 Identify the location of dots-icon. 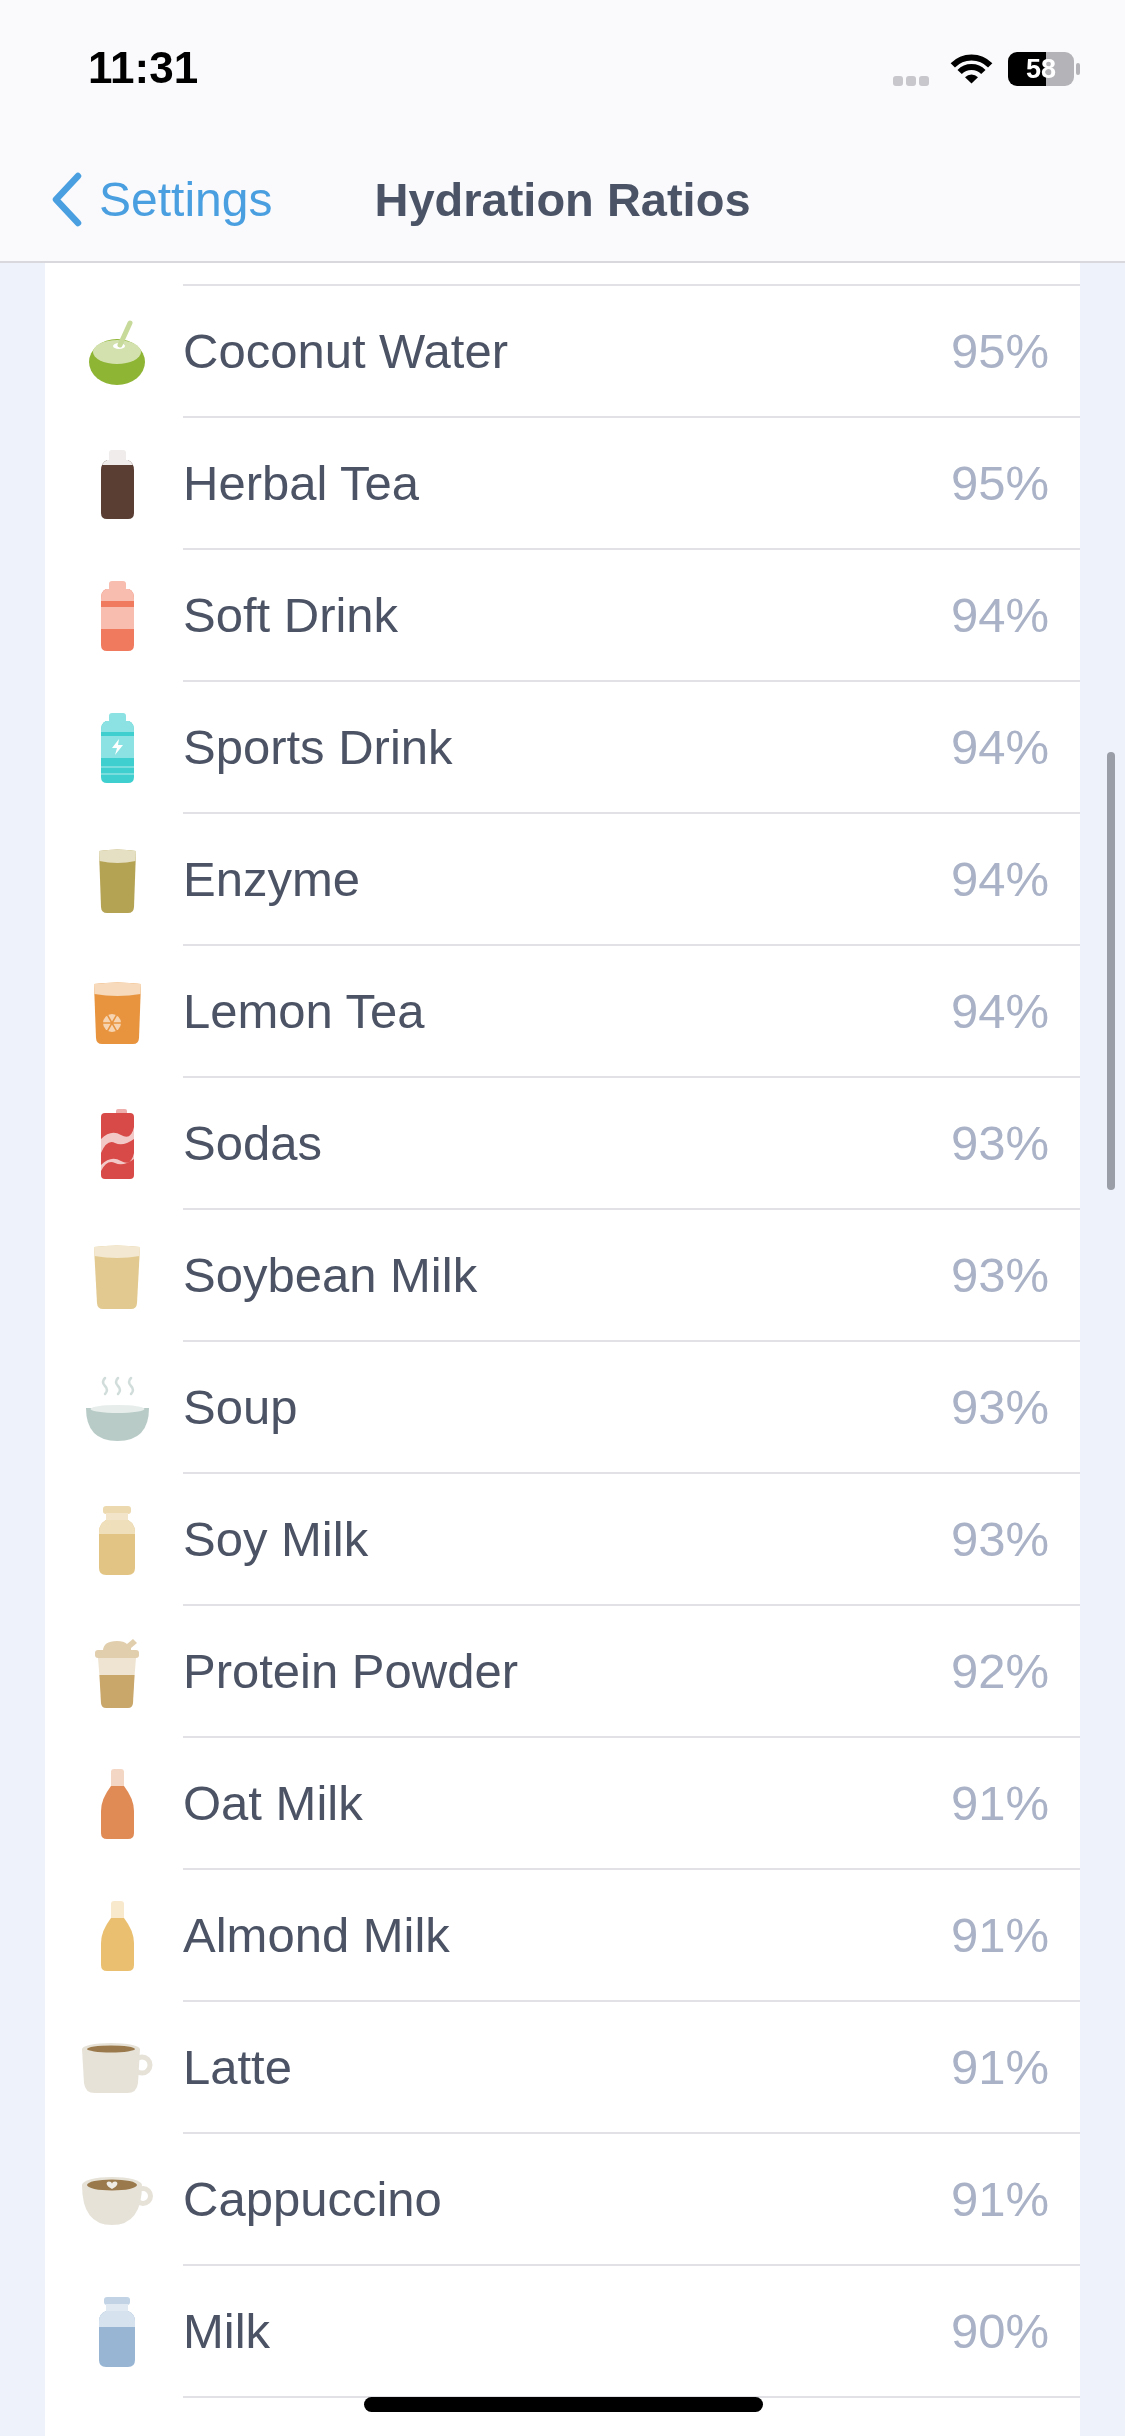
(911, 81).